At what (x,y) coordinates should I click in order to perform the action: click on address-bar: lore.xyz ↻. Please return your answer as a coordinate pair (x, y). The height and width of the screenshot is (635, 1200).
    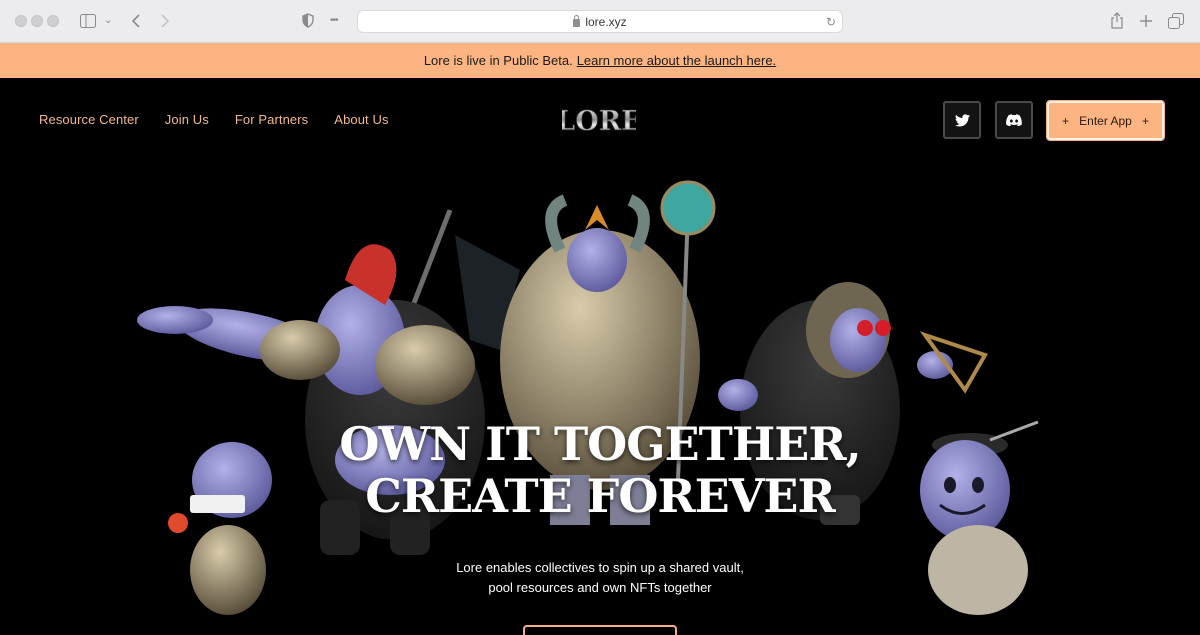
    Looking at the image, I should click on (600, 21).